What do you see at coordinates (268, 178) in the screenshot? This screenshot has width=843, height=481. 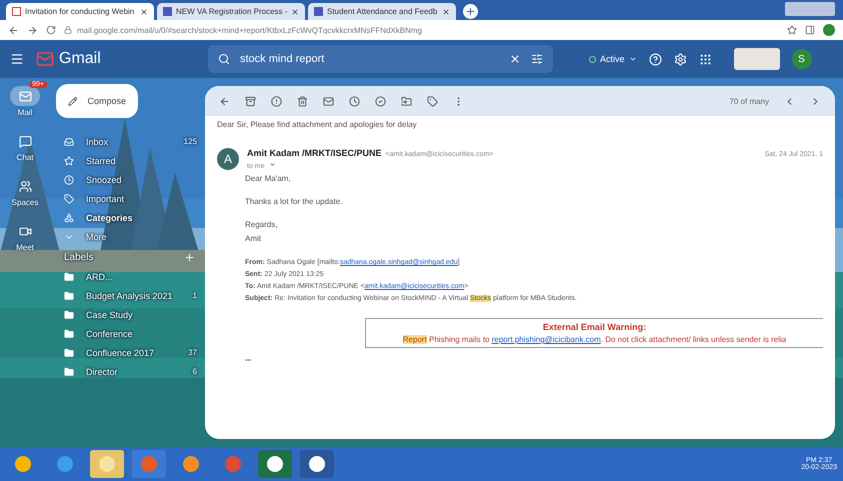 I see `message-text: Dear Ma'am,` at bounding box center [268, 178].